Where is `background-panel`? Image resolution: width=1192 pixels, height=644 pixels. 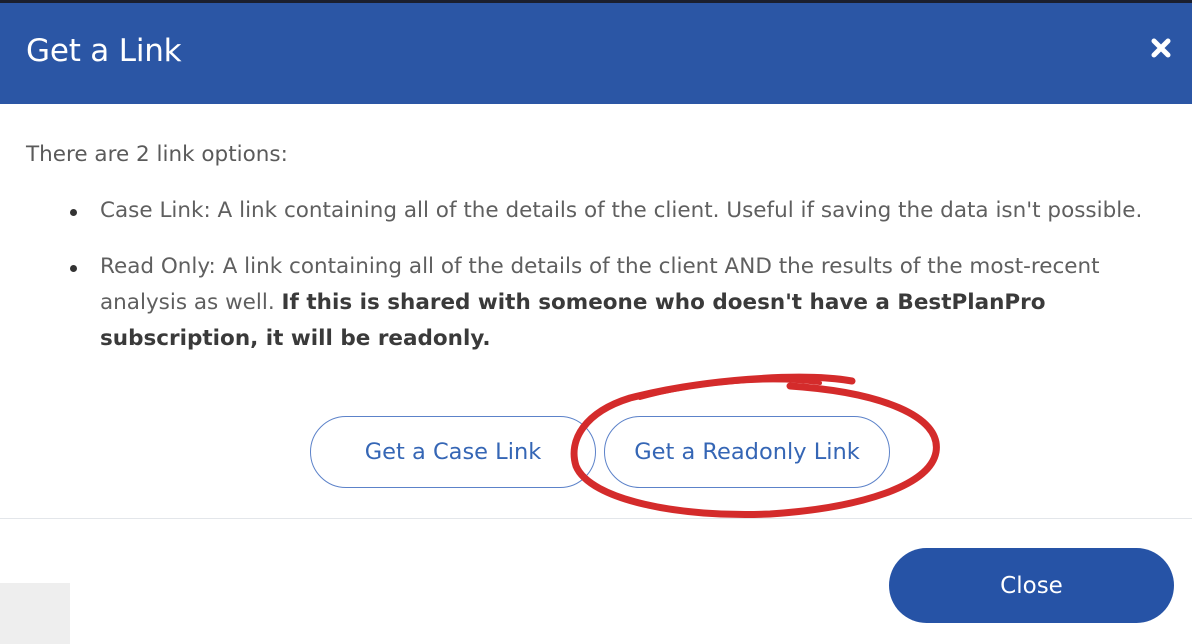 background-panel is located at coordinates (35, 613).